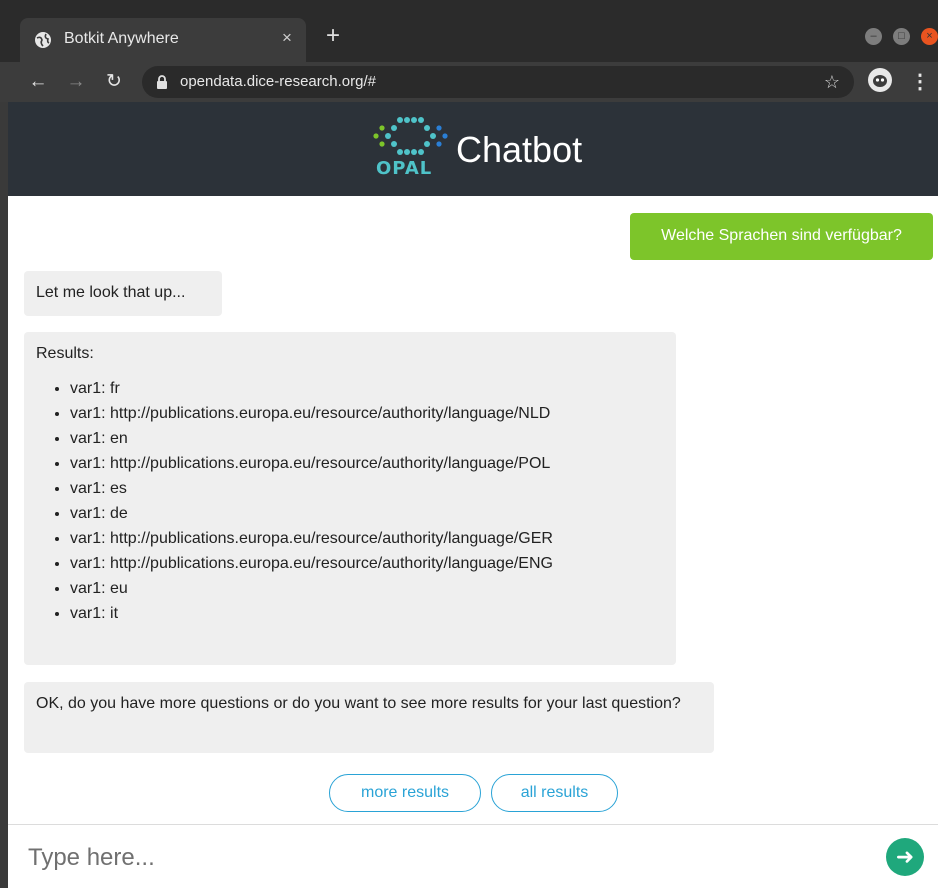  Describe the element at coordinates (554, 793) in the screenshot. I see `all-results-button: all results` at that location.